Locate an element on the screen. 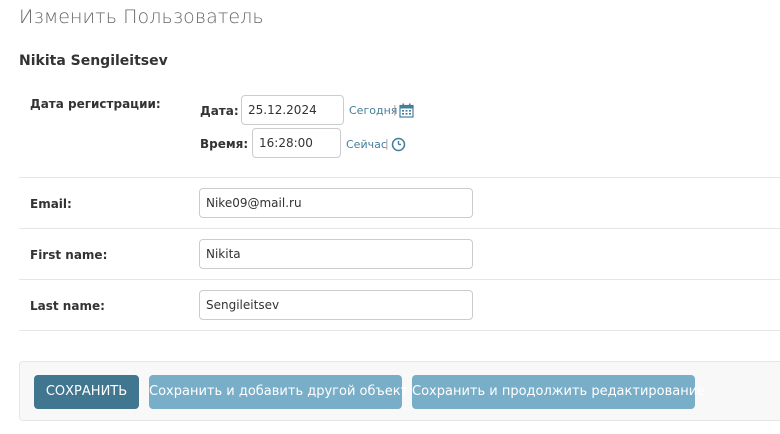  date-input is located at coordinates (292, 110).